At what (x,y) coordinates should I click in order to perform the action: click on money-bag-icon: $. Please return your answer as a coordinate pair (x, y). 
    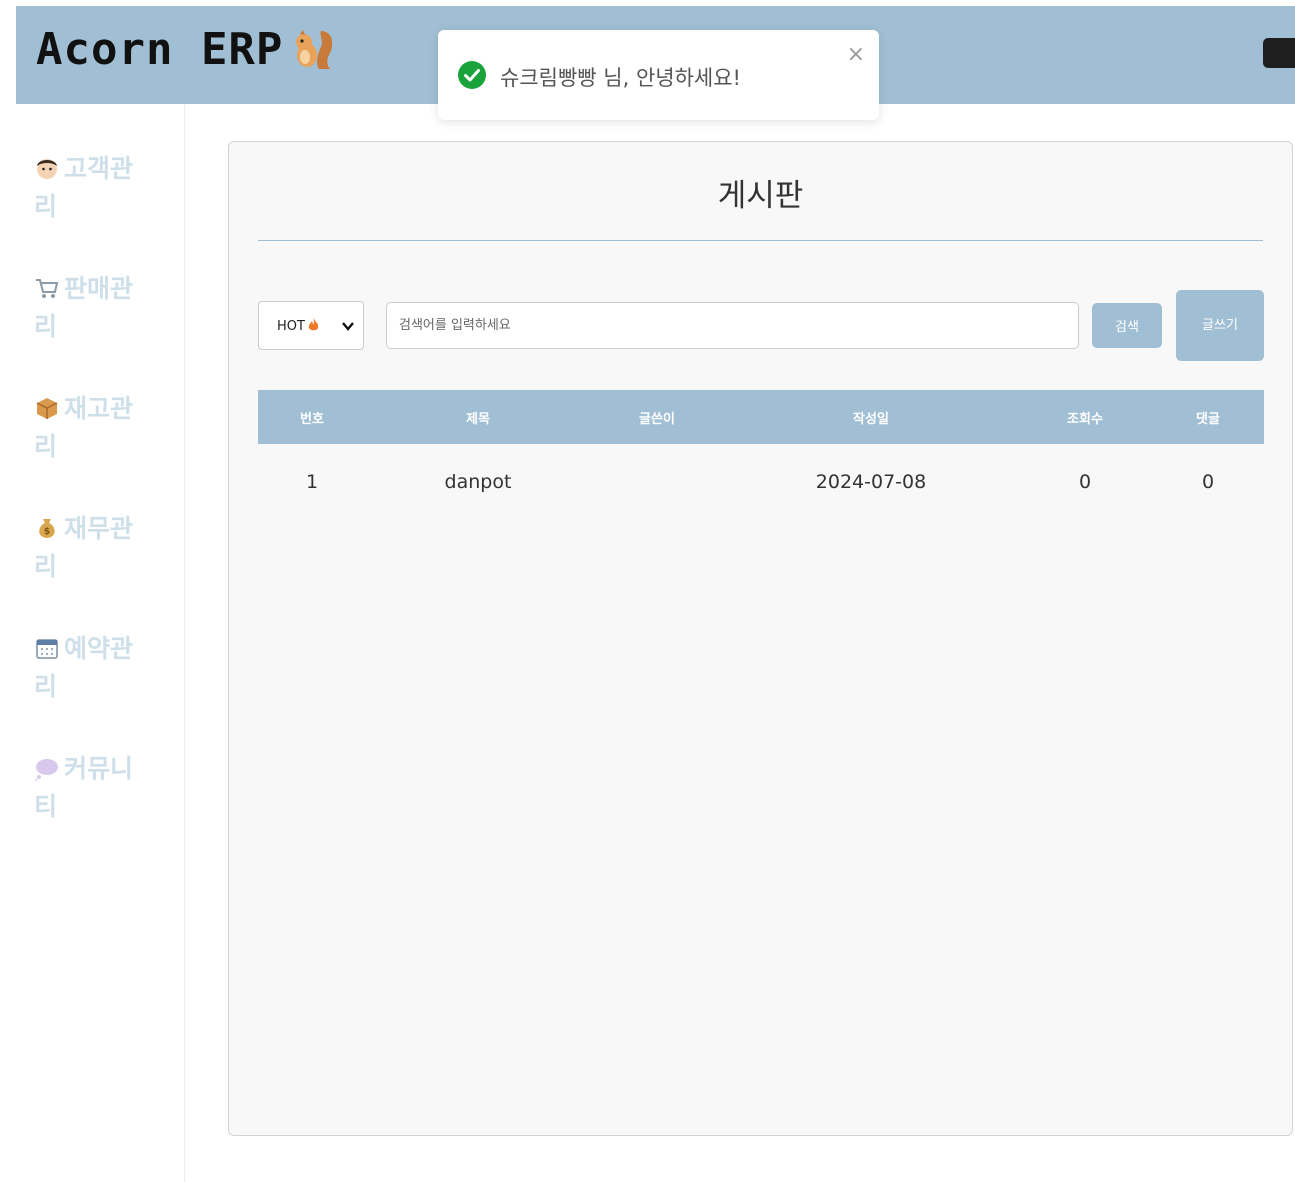
    Looking at the image, I should click on (47, 528).